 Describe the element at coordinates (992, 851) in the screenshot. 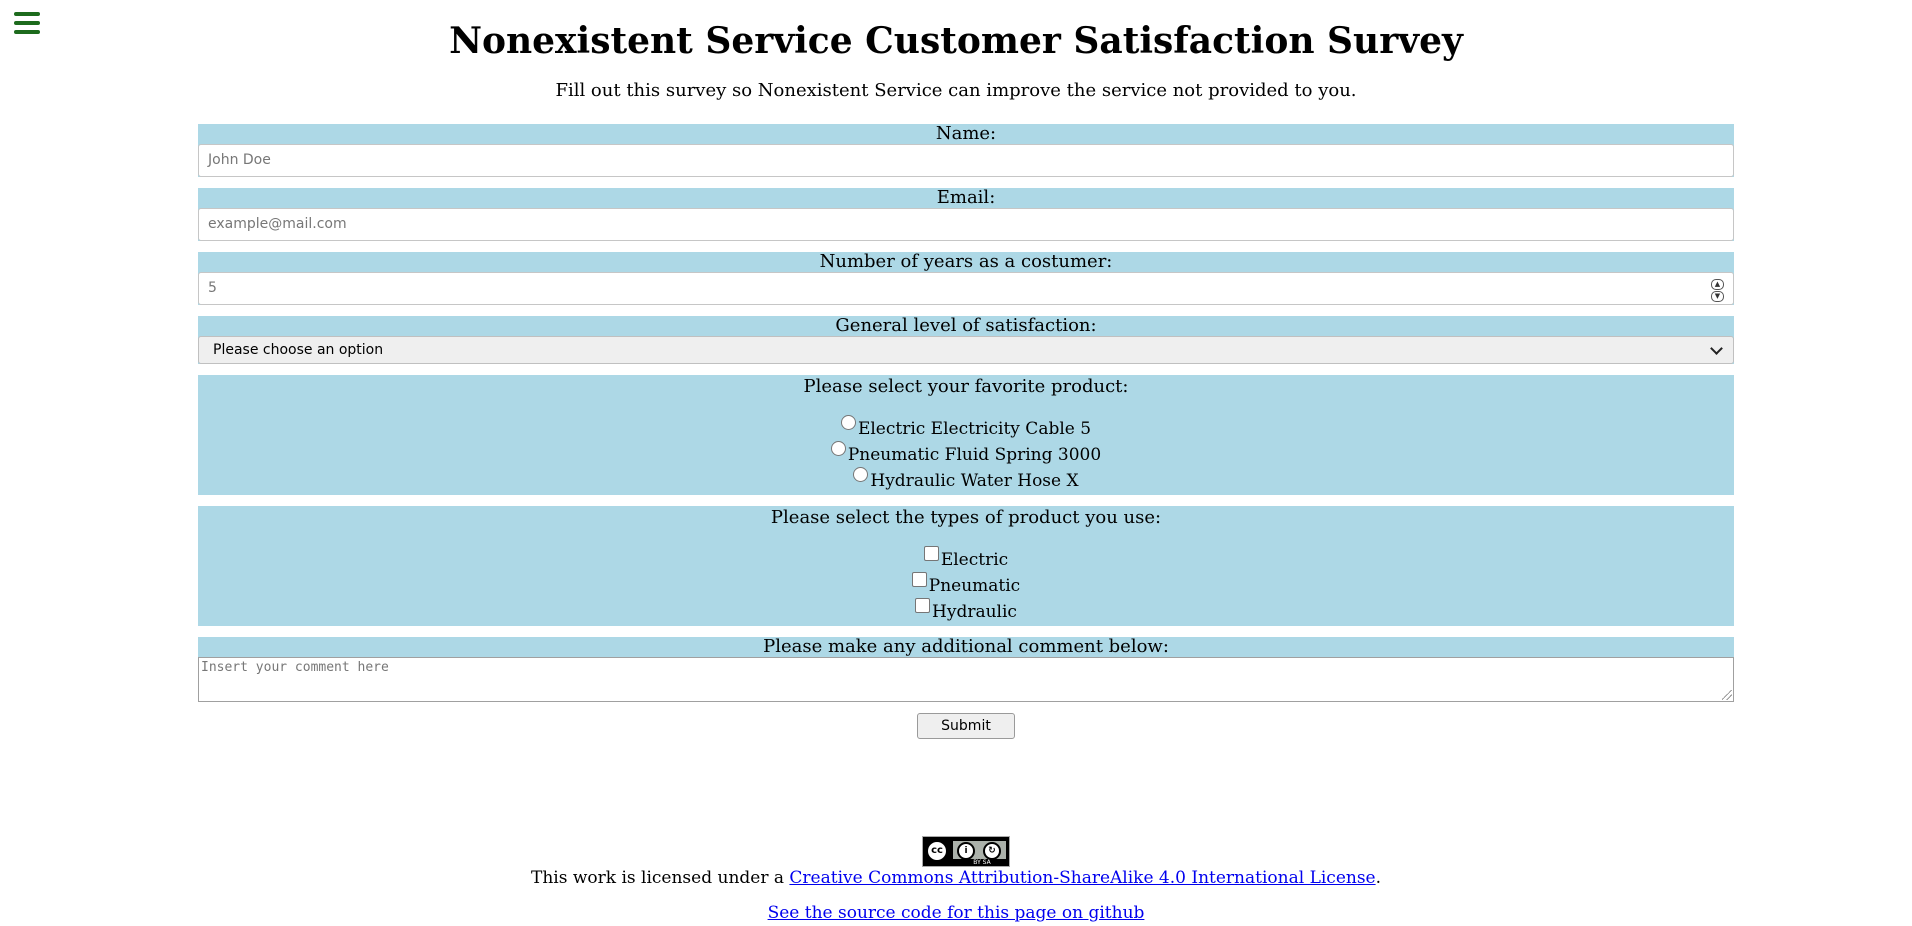

I see `sa-icon: ↻` at that location.